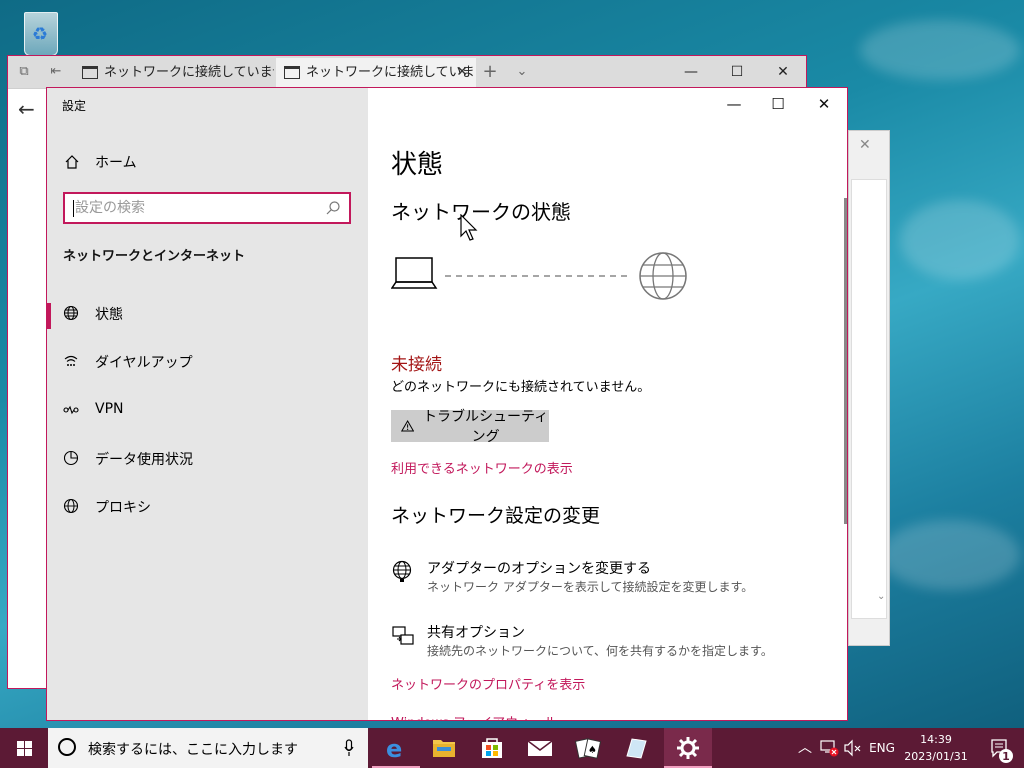 The image size is (1024, 768). I want to click on edge-taskbar-icon: e, so click(396, 748).